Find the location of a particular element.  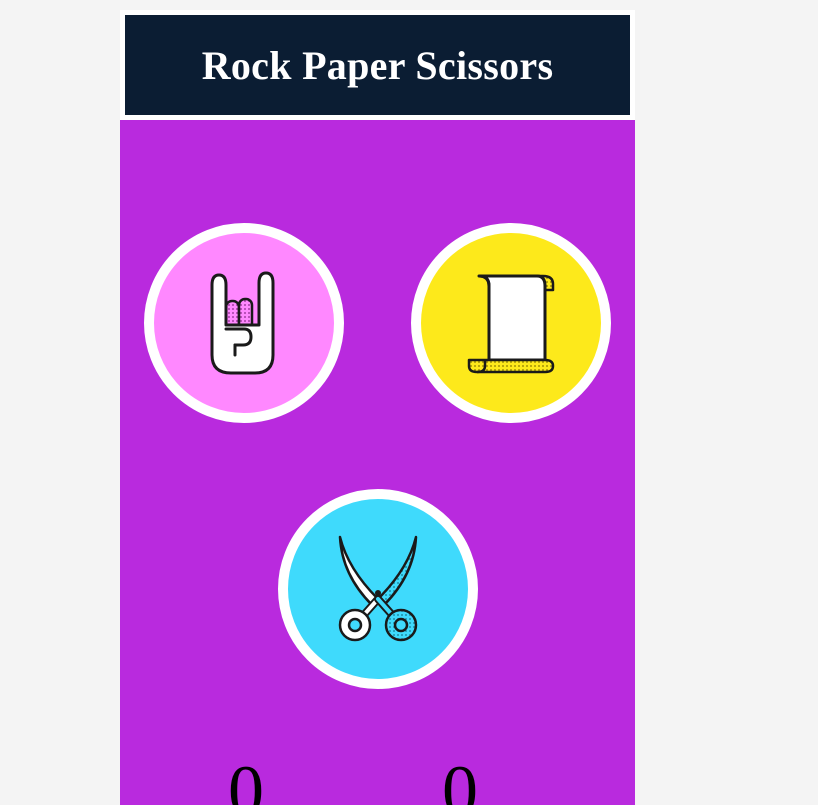

computer-score: 0 is located at coordinates (460, 778).